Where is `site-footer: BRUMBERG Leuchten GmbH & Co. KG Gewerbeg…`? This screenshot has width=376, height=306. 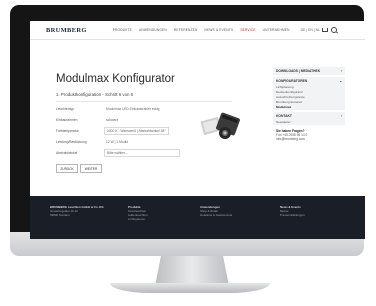
site-footer: BRUMBERG Leuchten GmbH & Co. KG Gewerbeg… is located at coordinates (197, 217).